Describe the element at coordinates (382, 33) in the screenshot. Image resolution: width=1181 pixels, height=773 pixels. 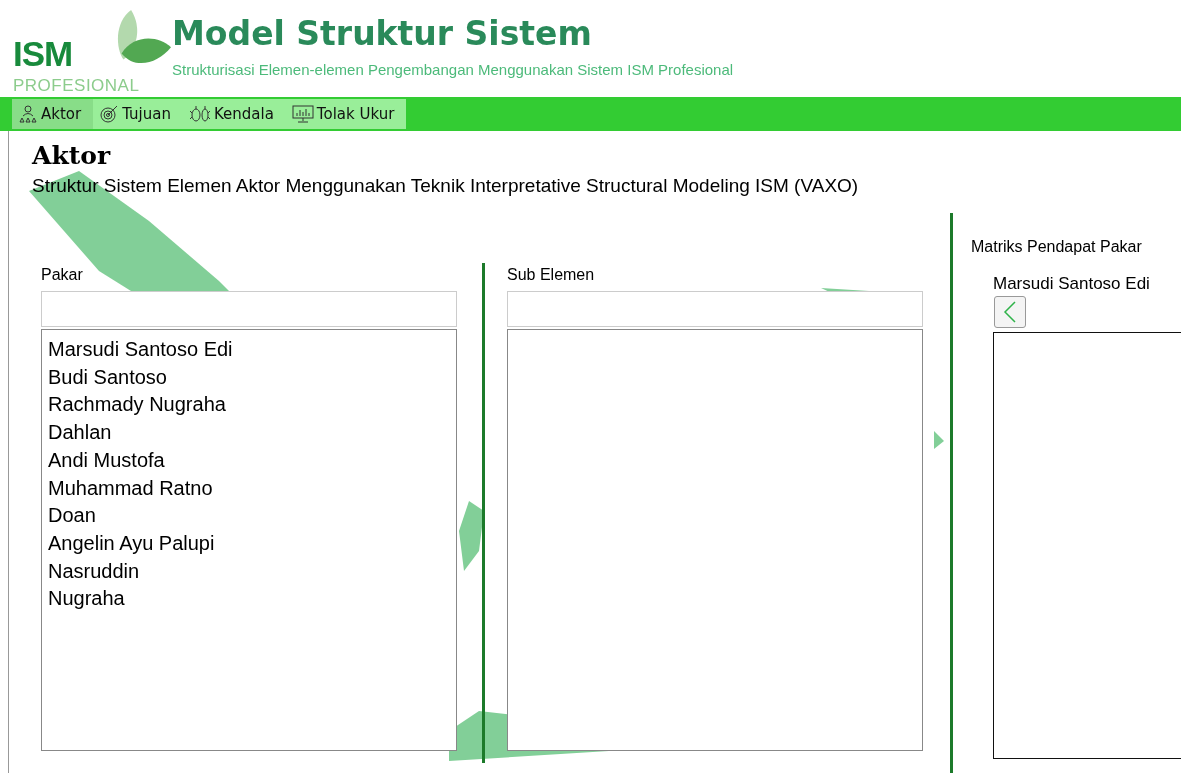
I see `app-title: Model Struktur Sistem` at that location.